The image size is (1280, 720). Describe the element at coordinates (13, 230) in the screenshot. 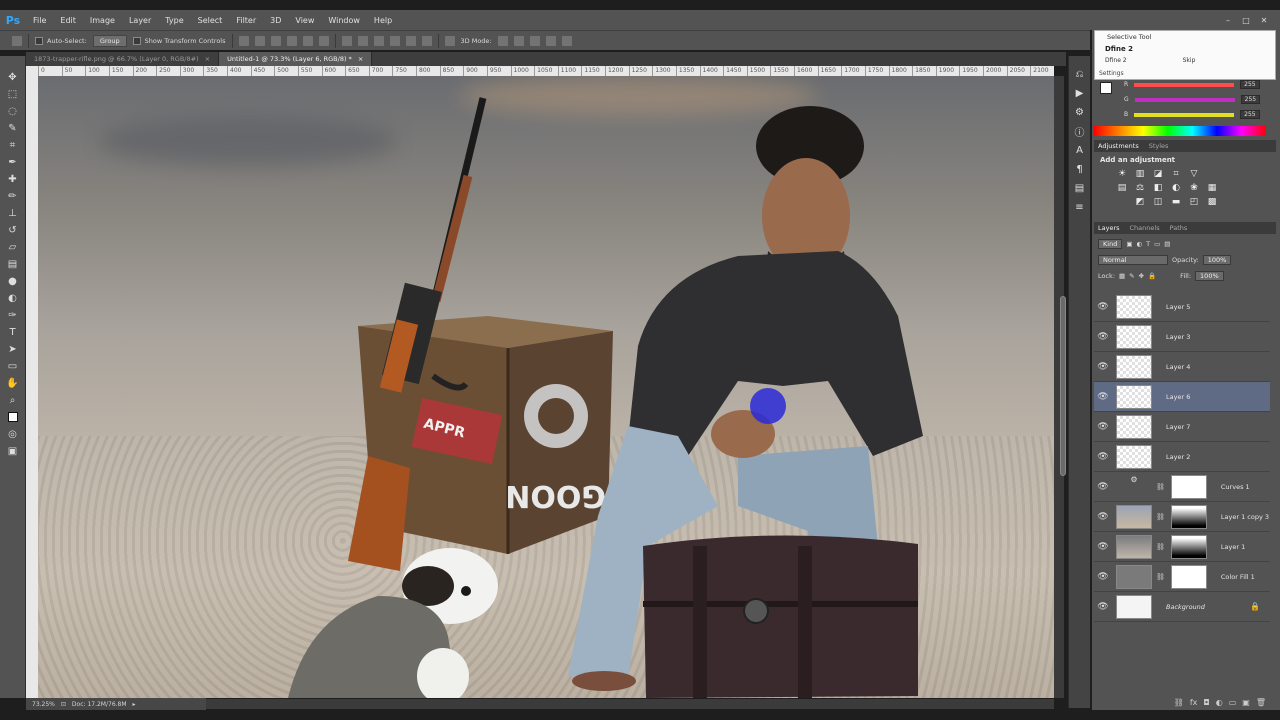

I see `history-brush-tool-icon: ↺` at that location.